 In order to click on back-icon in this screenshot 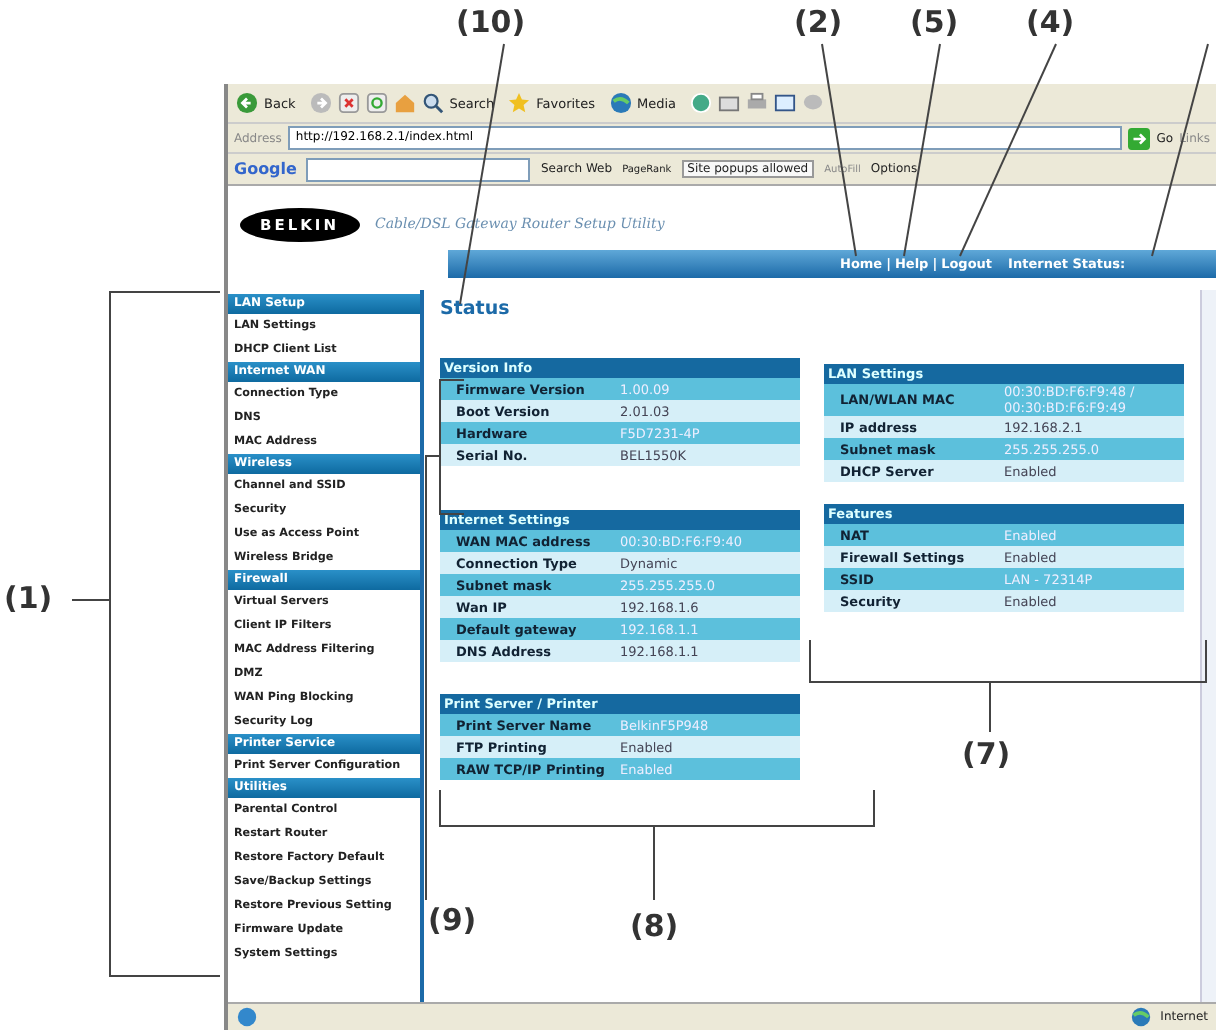, I will do `click(247, 103)`.